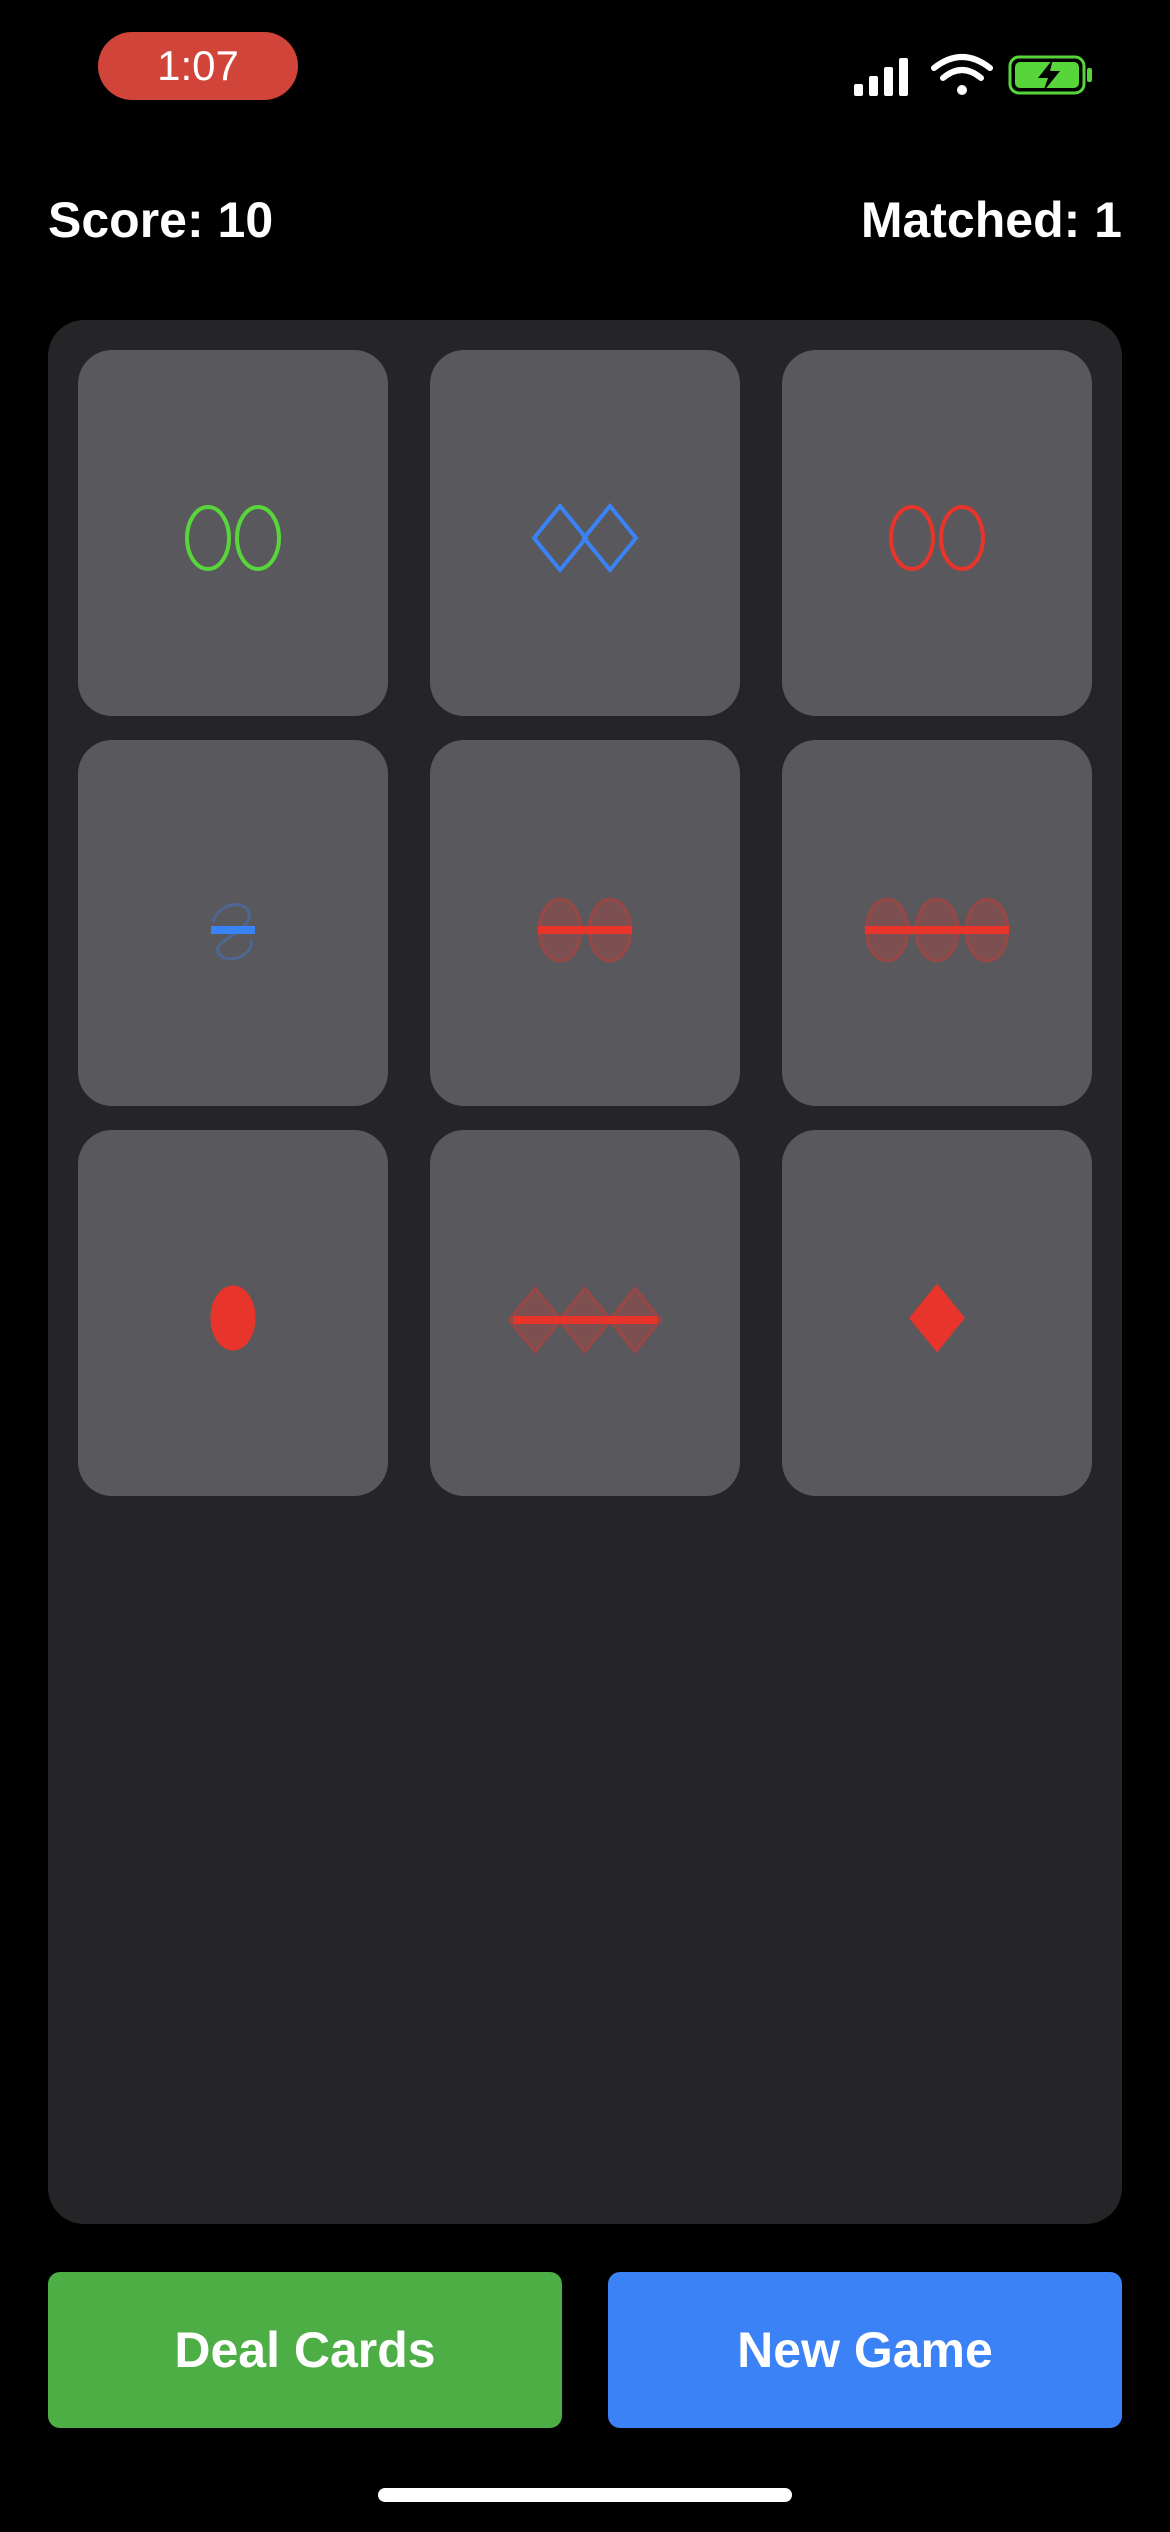 The height and width of the screenshot is (2532, 1170). What do you see at coordinates (991, 220) in the screenshot?
I see `matched-label: Matched: 1` at bounding box center [991, 220].